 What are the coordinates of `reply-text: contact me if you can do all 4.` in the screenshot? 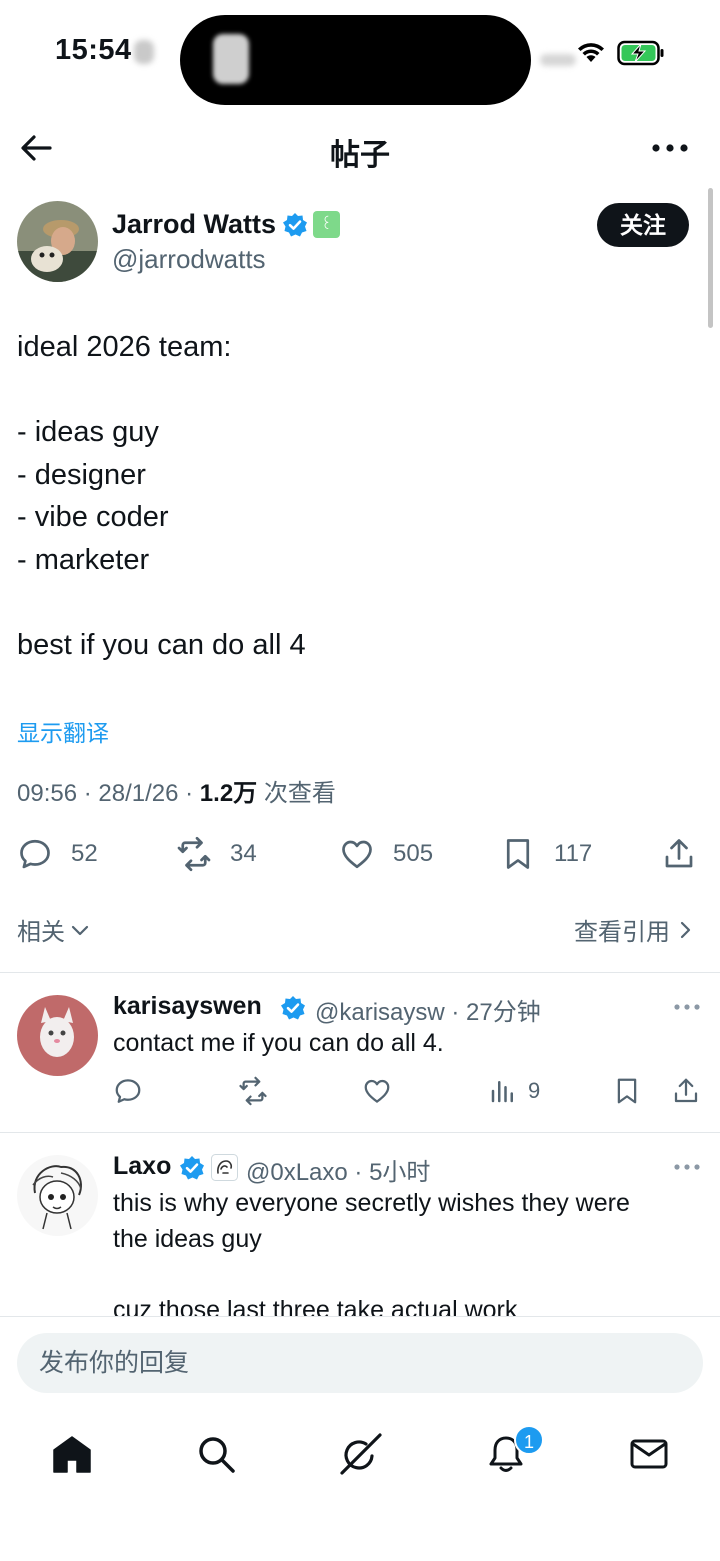 It's located at (278, 1043).